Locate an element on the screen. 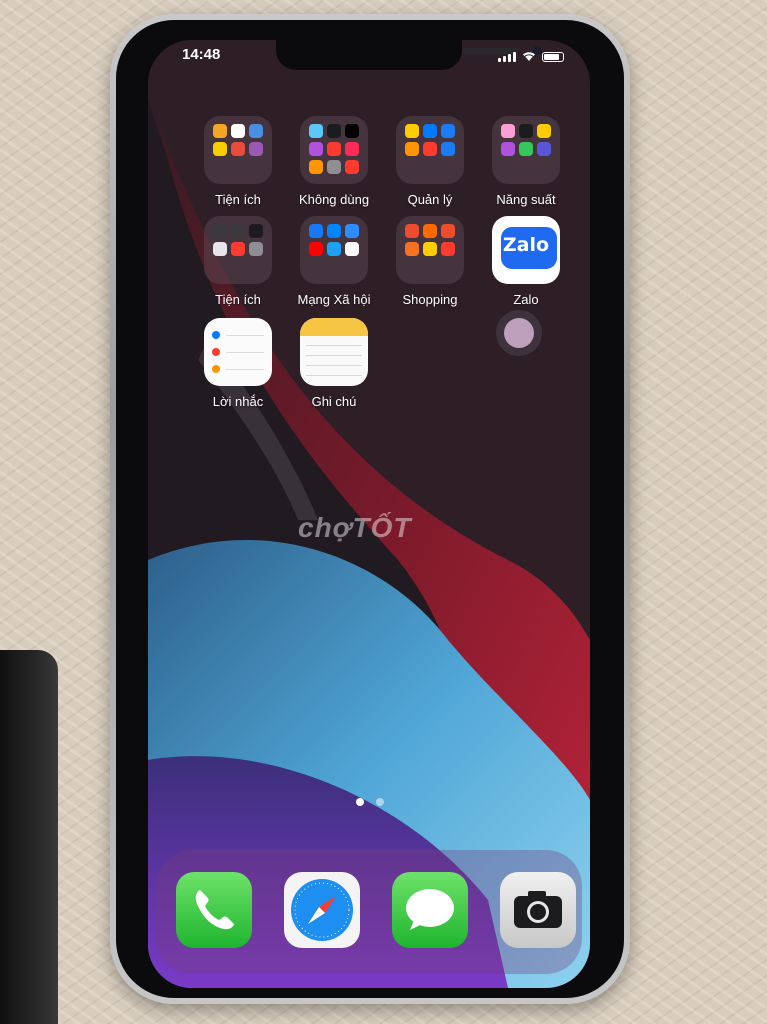 This screenshot has width=767, height=1024. folder-mang-xa-hoi: Mạng Xã hội is located at coordinates (334, 261).